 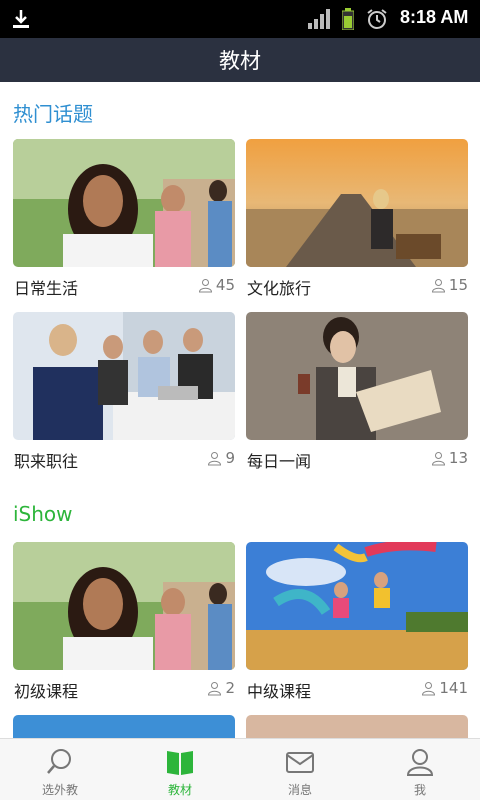 What do you see at coordinates (59, 790) in the screenshot?
I see `tab-label: 选外教` at bounding box center [59, 790].